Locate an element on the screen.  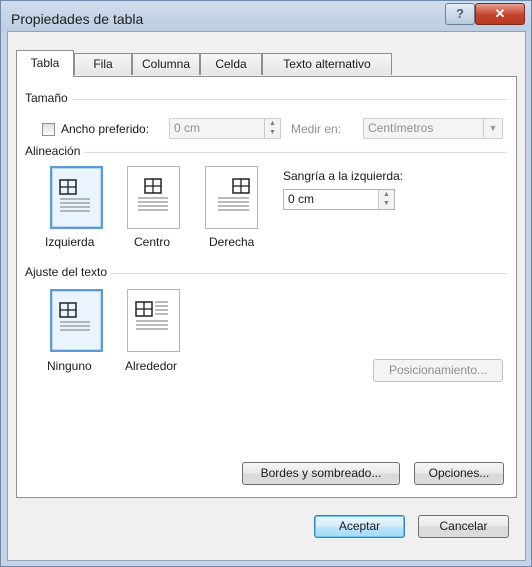
align-right-button is located at coordinates (231, 197).